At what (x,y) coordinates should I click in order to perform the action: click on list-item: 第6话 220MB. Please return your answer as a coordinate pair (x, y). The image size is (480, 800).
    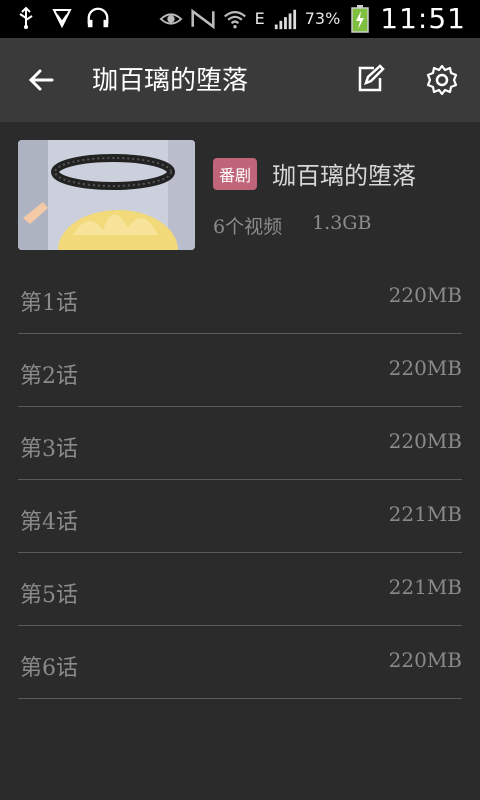
    Looking at the image, I should click on (240, 662).